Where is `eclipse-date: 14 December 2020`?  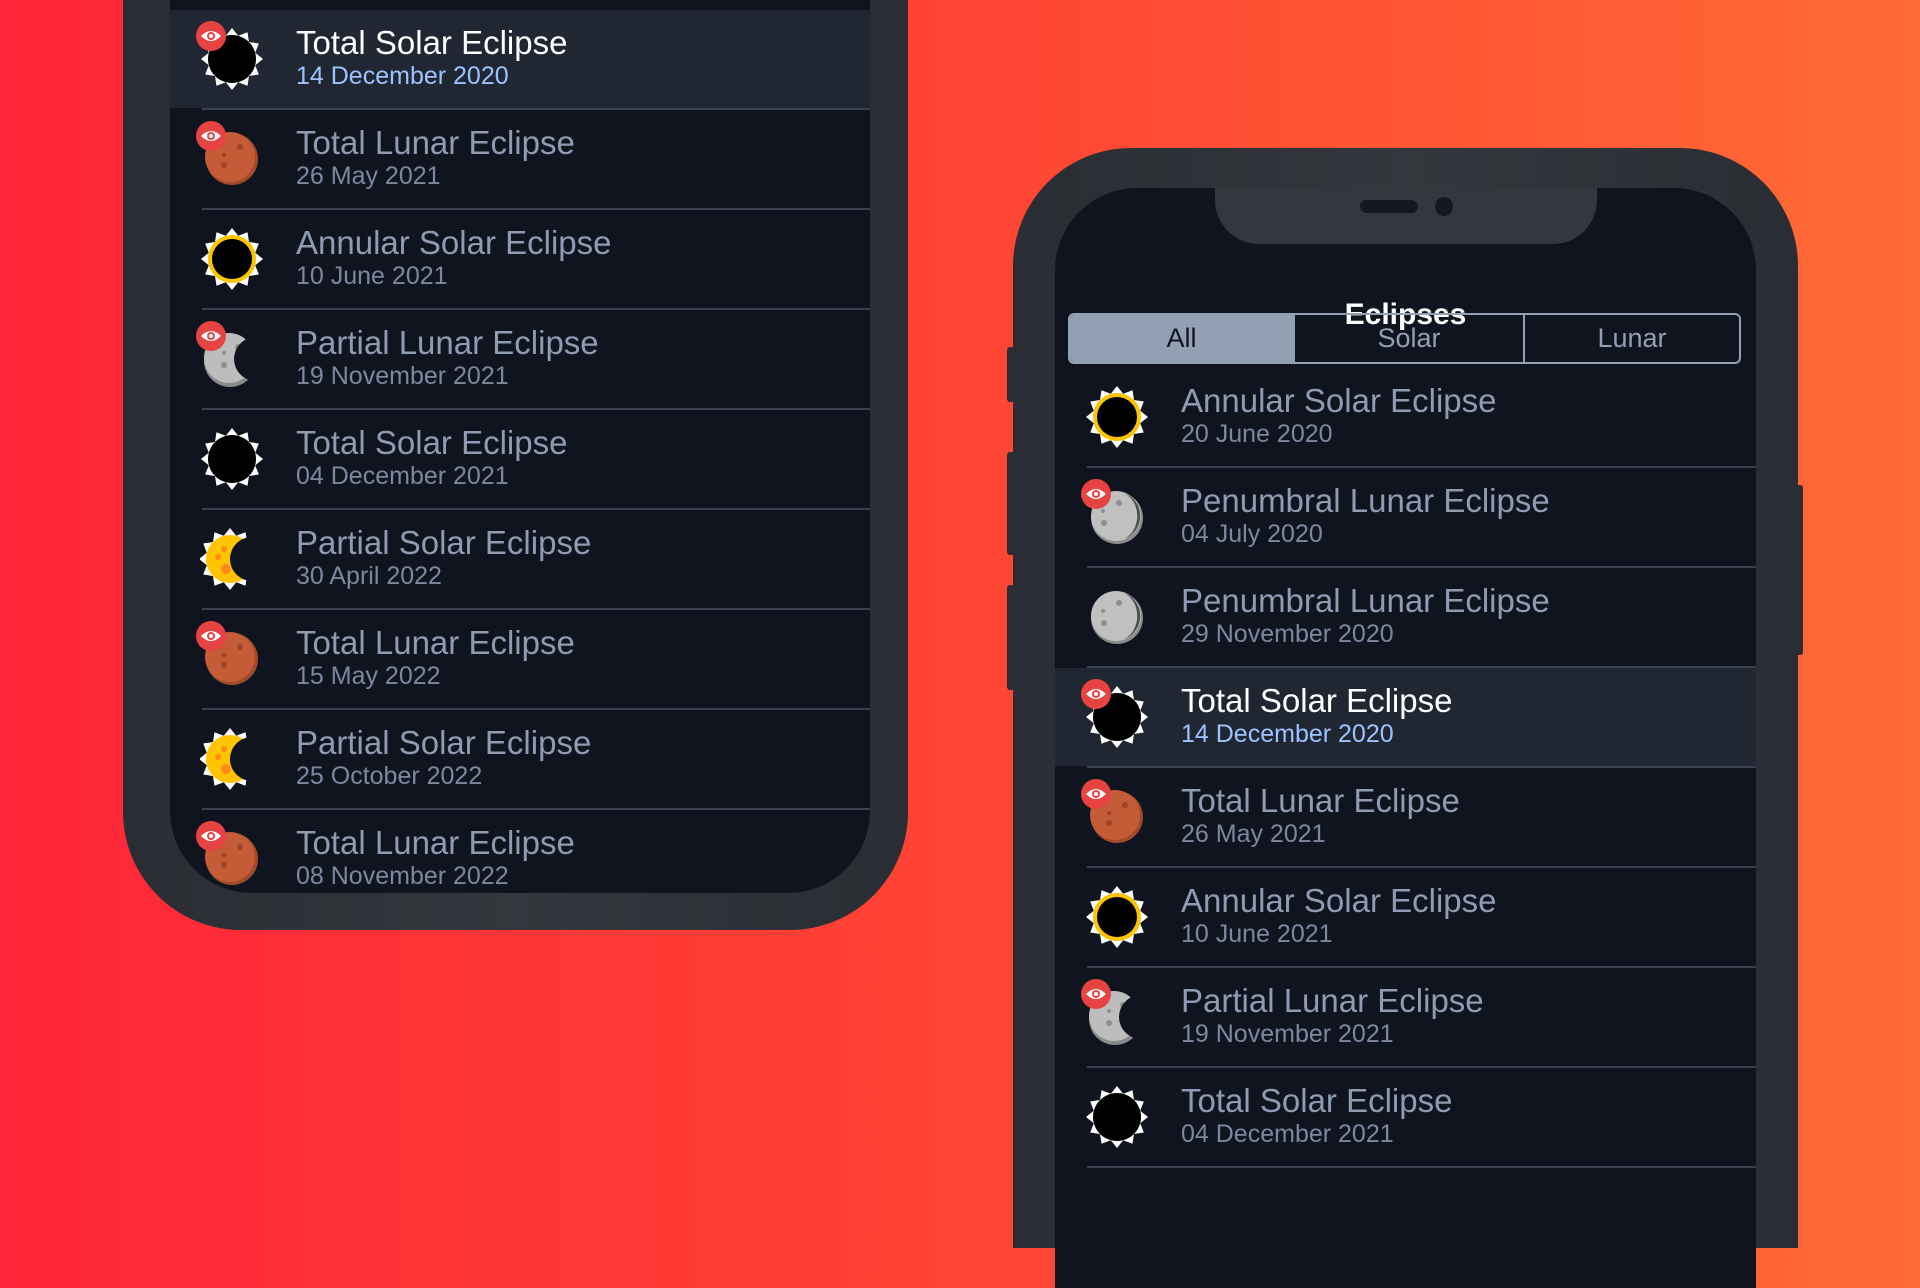 eclipse-date: 14 December 2020 is located at coordinates (1287, 734).